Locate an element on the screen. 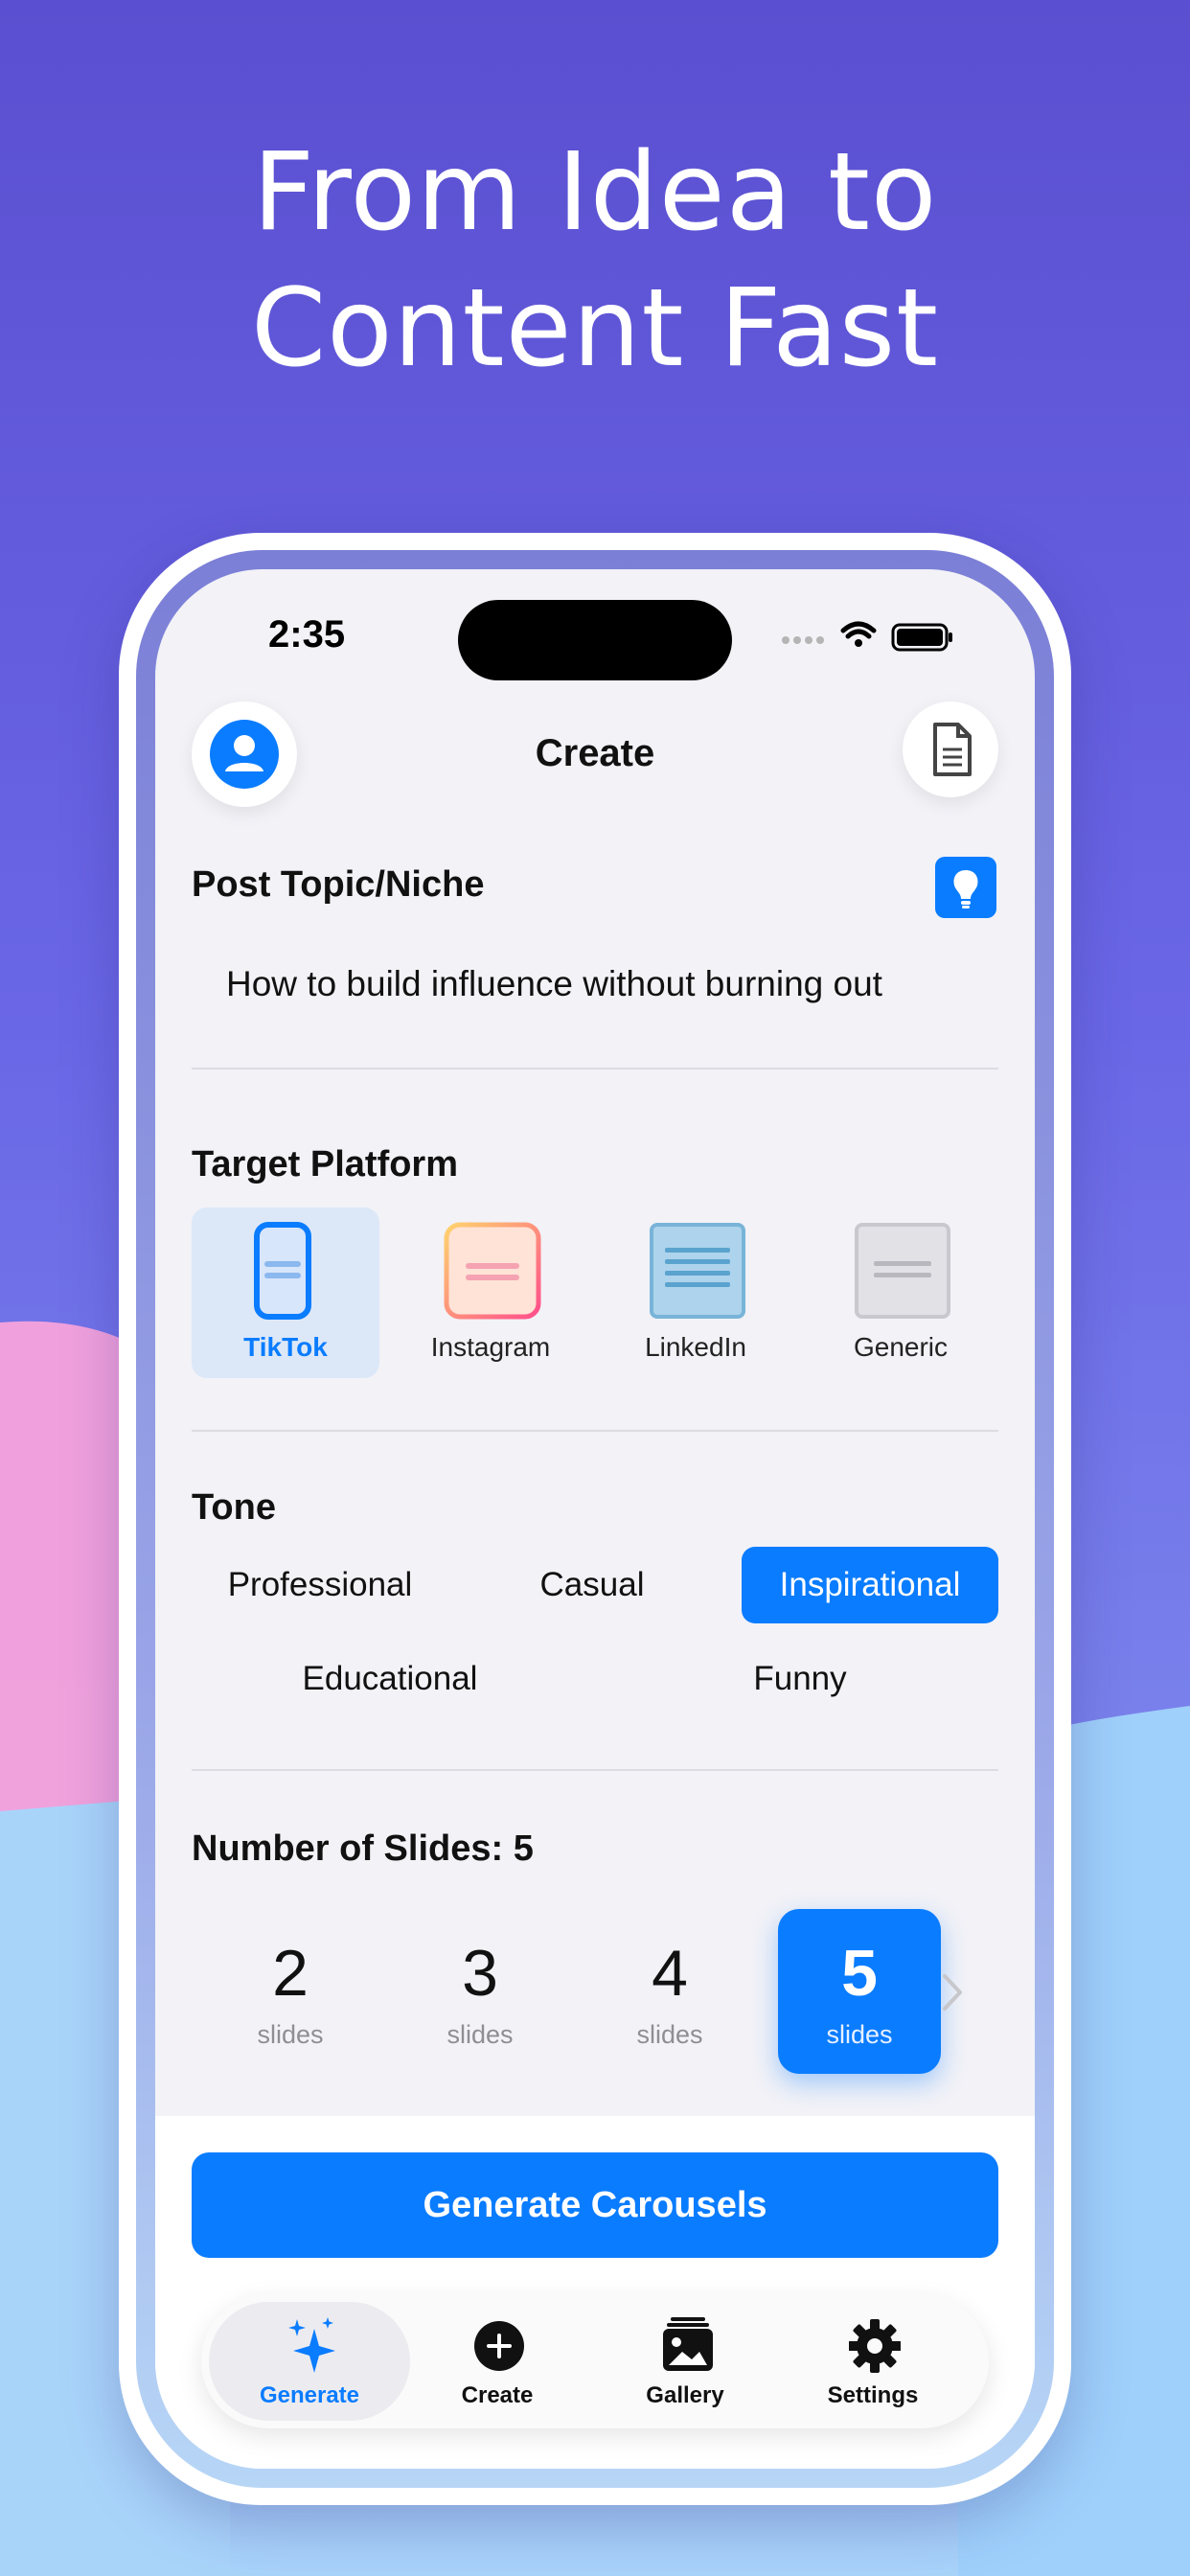  platform-label-linkedin: LinkedIn is located at coordinates (696, 1347).